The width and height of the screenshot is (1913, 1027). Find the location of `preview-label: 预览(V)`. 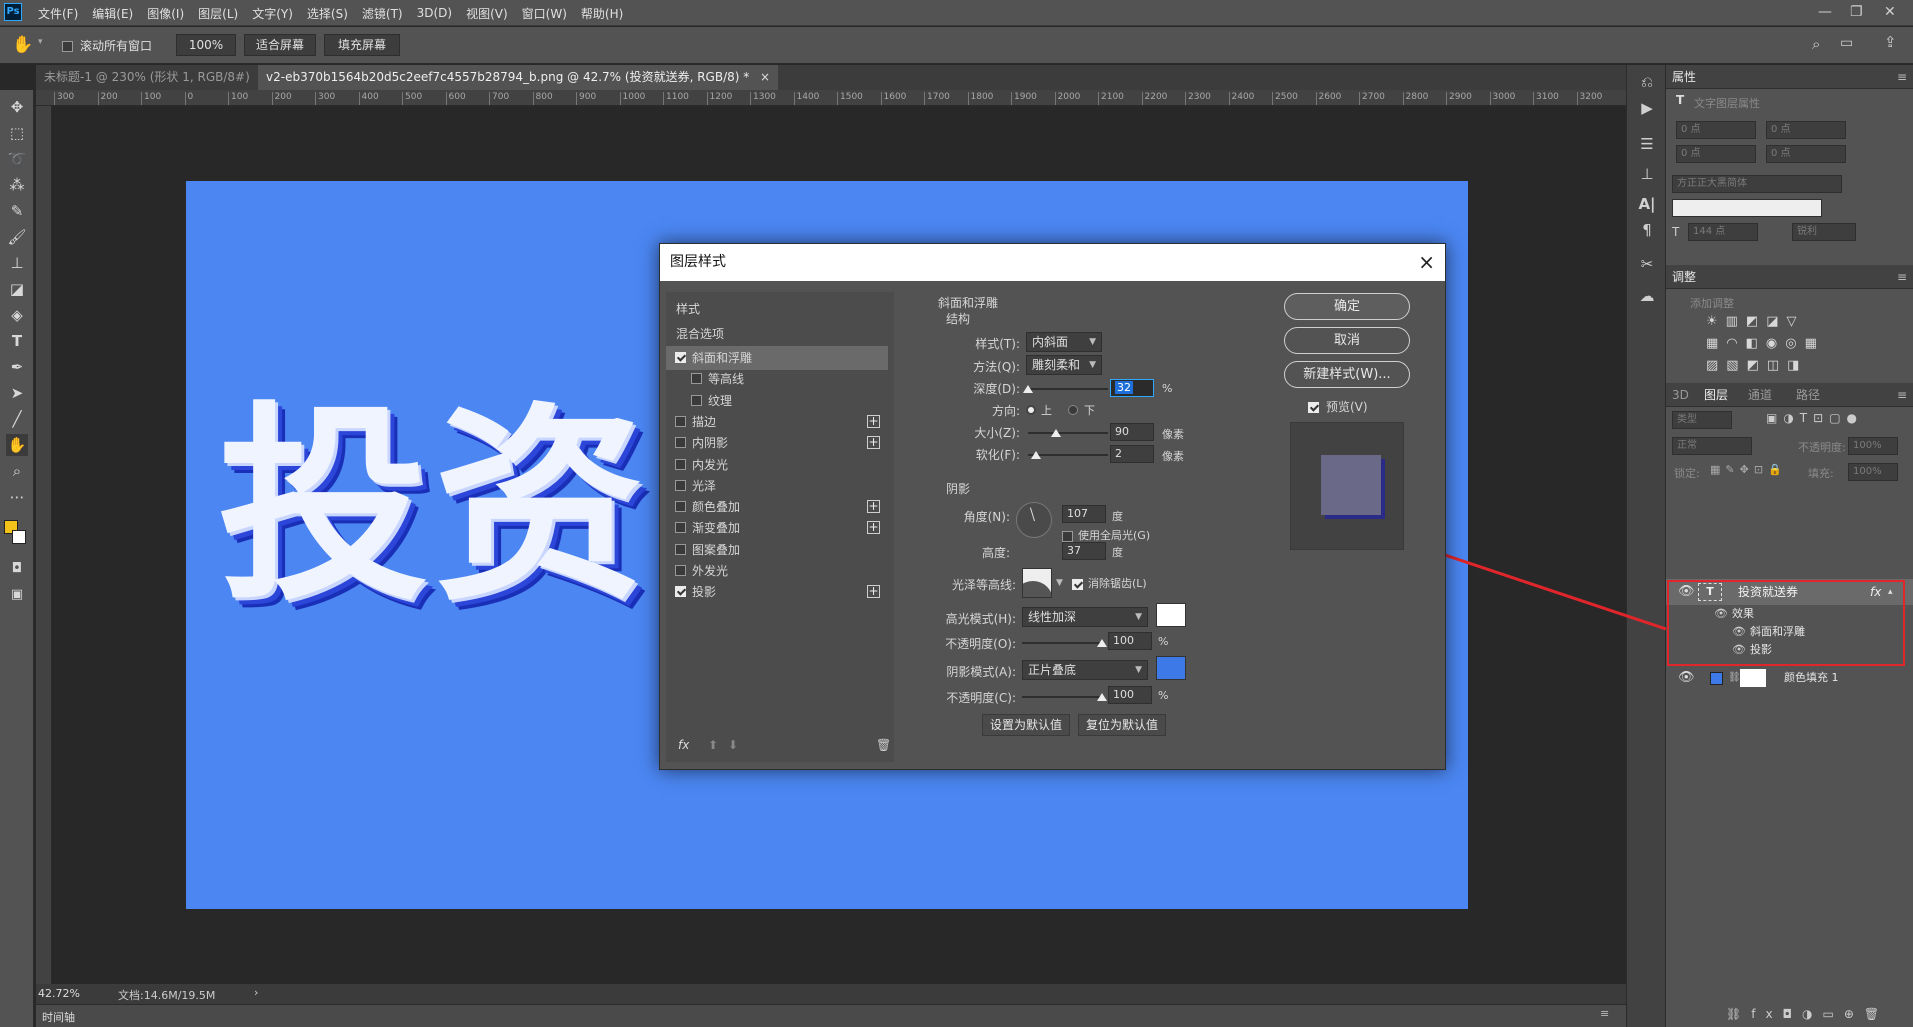

preview-label: 预览(V) is located at coordinates (1347, 407).